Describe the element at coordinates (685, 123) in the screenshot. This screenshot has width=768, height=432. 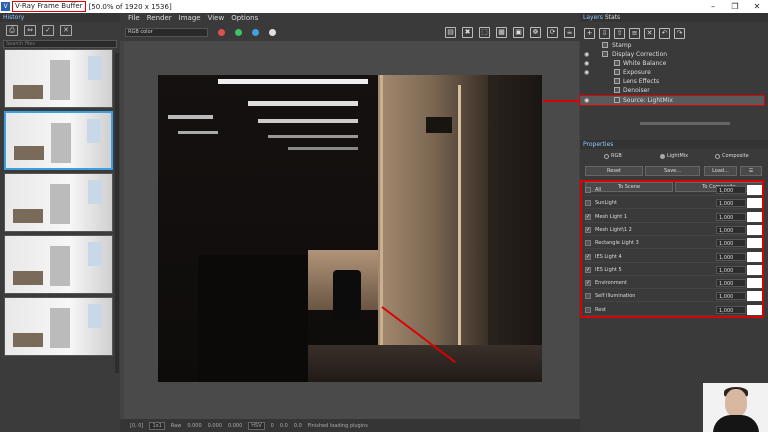
I see `layers-scrollbar` at that location.